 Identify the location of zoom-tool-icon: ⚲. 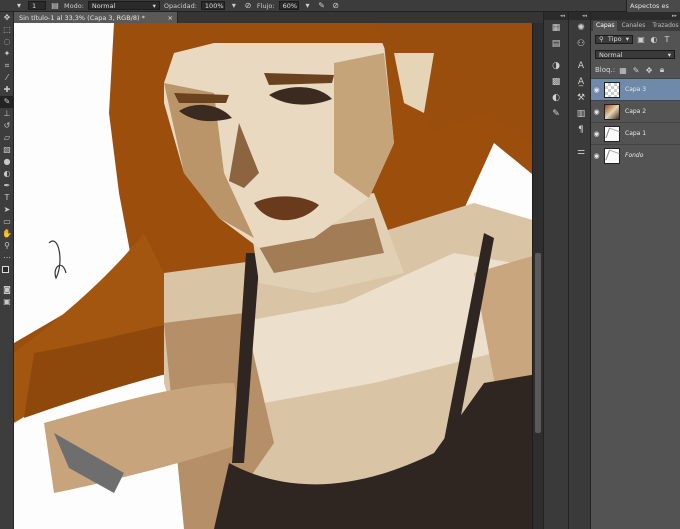
(7, 246).